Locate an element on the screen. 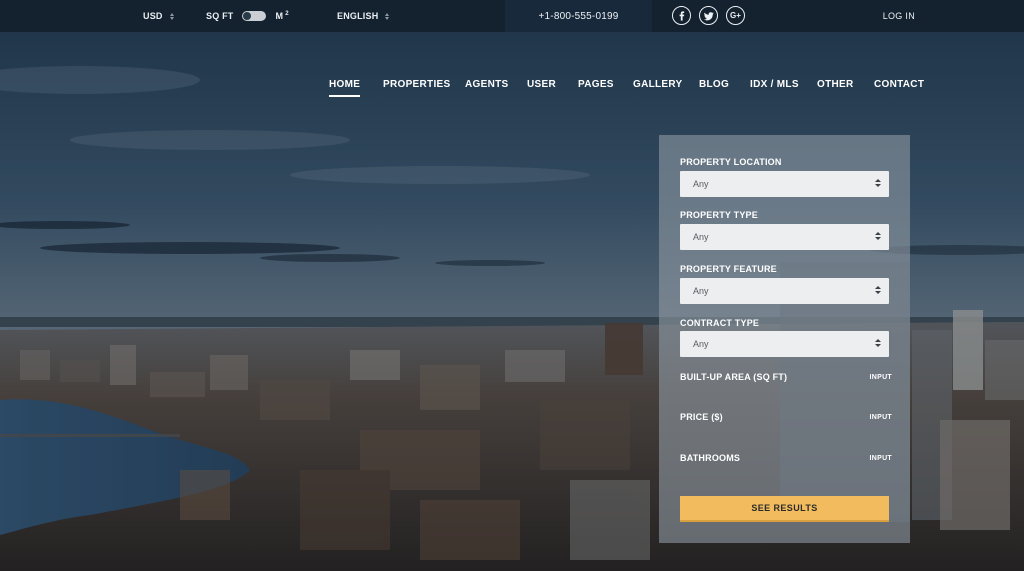 This screenshot has height=571, width=1024. bathrooms-input: INPUT is located at coordinates (881, 458).